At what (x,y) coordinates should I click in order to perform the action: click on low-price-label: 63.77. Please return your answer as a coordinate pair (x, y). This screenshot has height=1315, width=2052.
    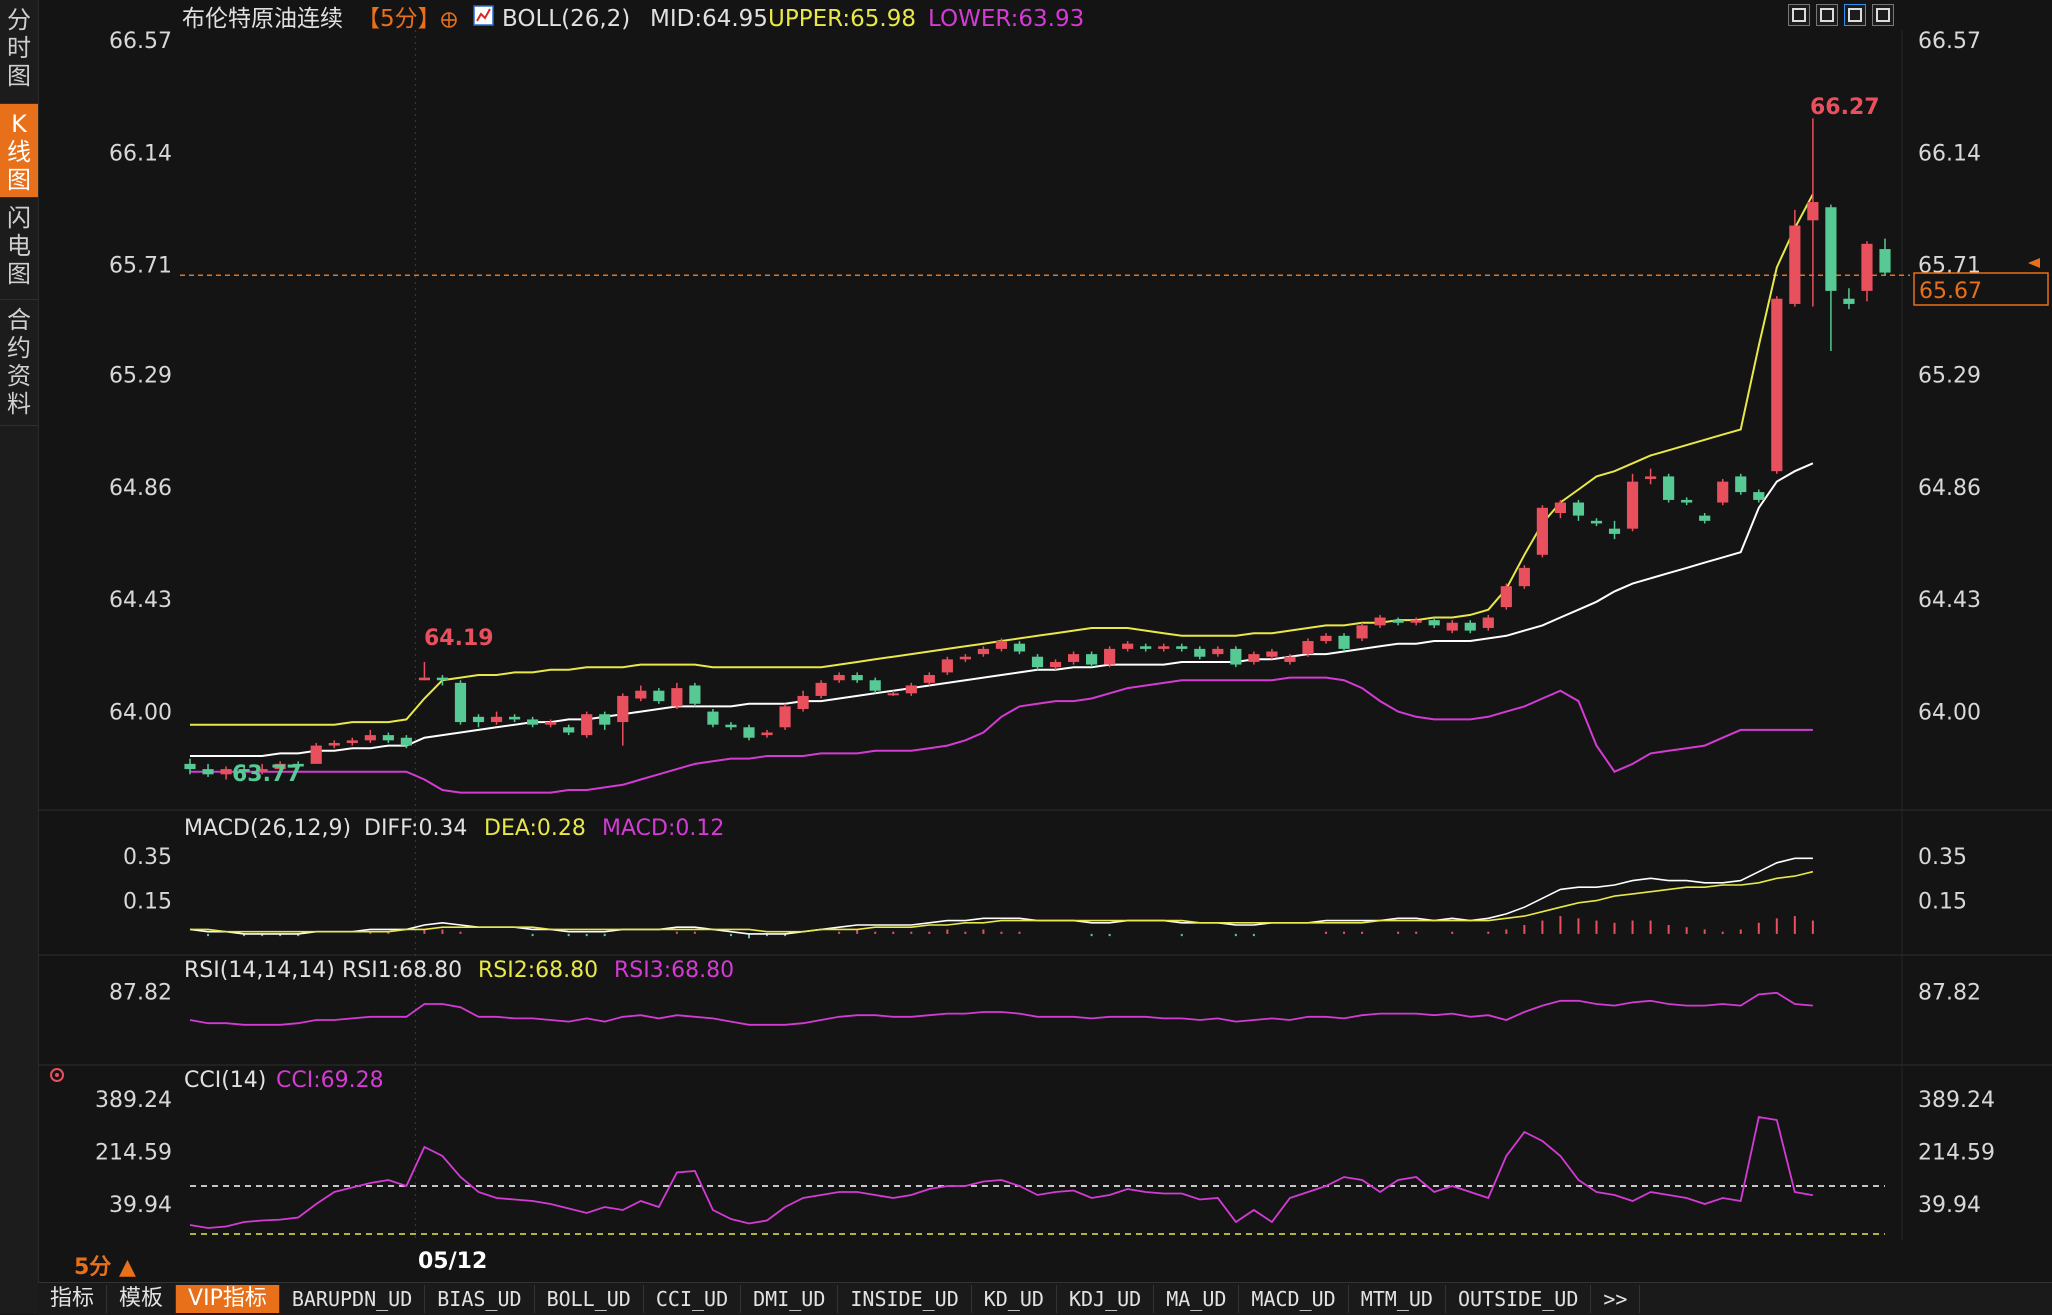
    Looking at the image, I should click on (267, 774).